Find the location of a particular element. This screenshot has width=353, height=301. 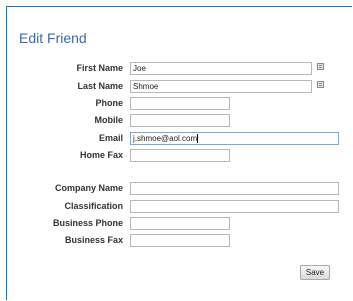

first-name-field: Joe is located at coordinates (221, 68).